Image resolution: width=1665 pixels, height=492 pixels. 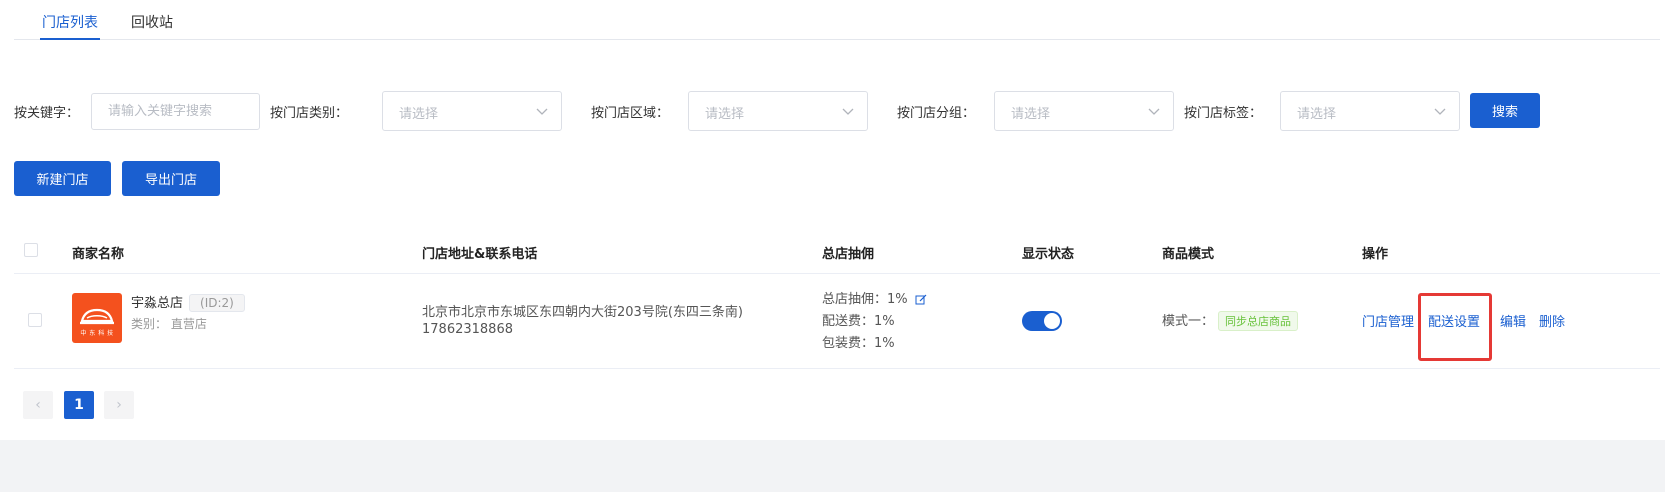 What do you see at coordinates (582, 312) in the screenshot?
I see `store-address: 北京市北京市东城区东四朝内大街203号院(东四三条南)` at bounding box center [582, 312].